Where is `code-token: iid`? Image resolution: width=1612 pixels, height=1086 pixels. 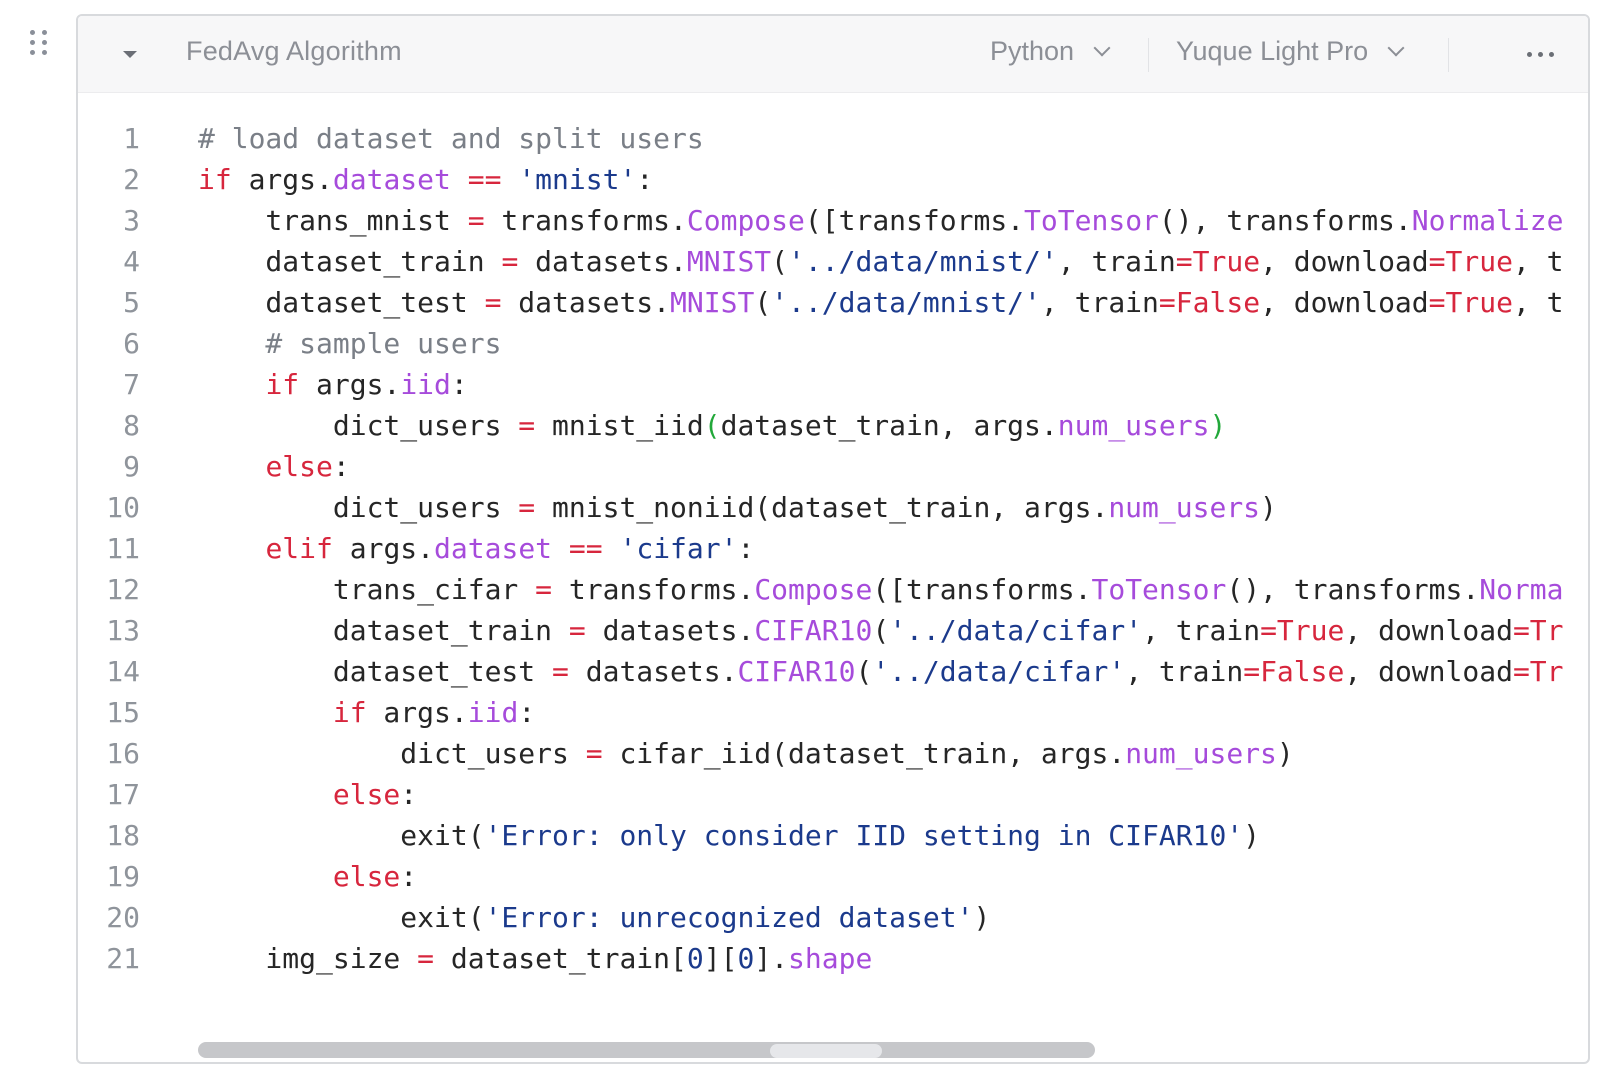 code-token: iid is located at coordinates (493, 712).